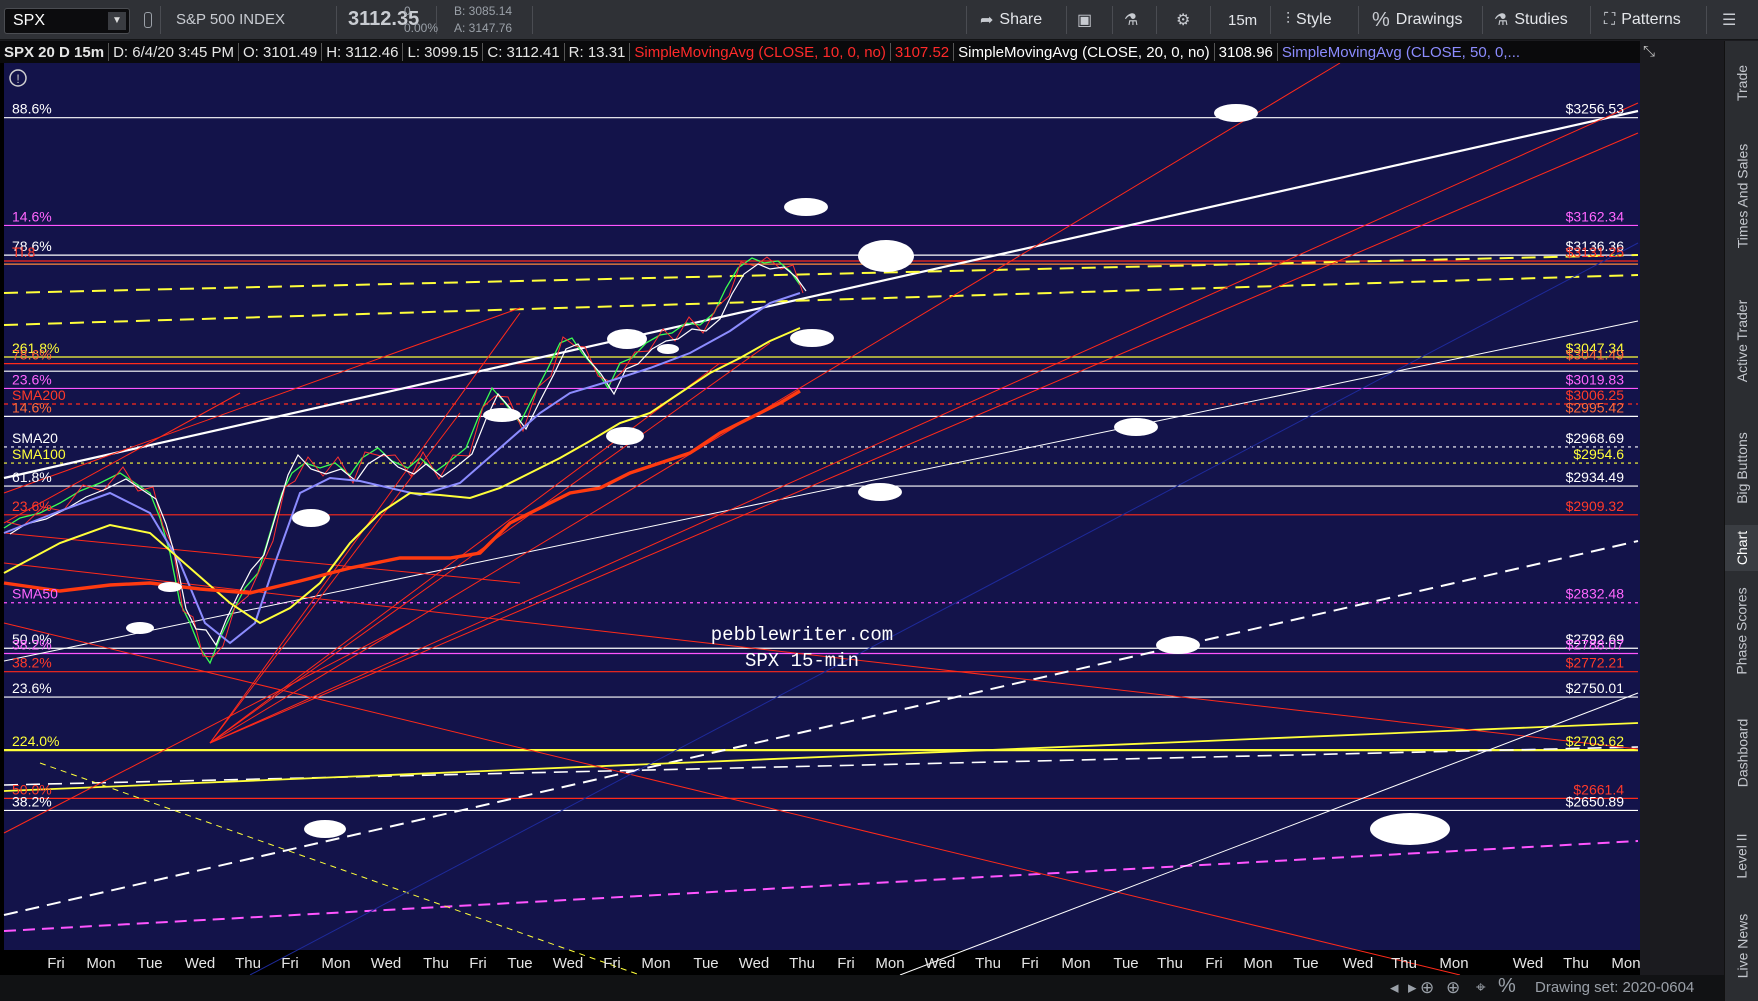 The image size is (1758, 1001). I want to click on sidebar-tab-chart: Chart, so click(1741, 548).